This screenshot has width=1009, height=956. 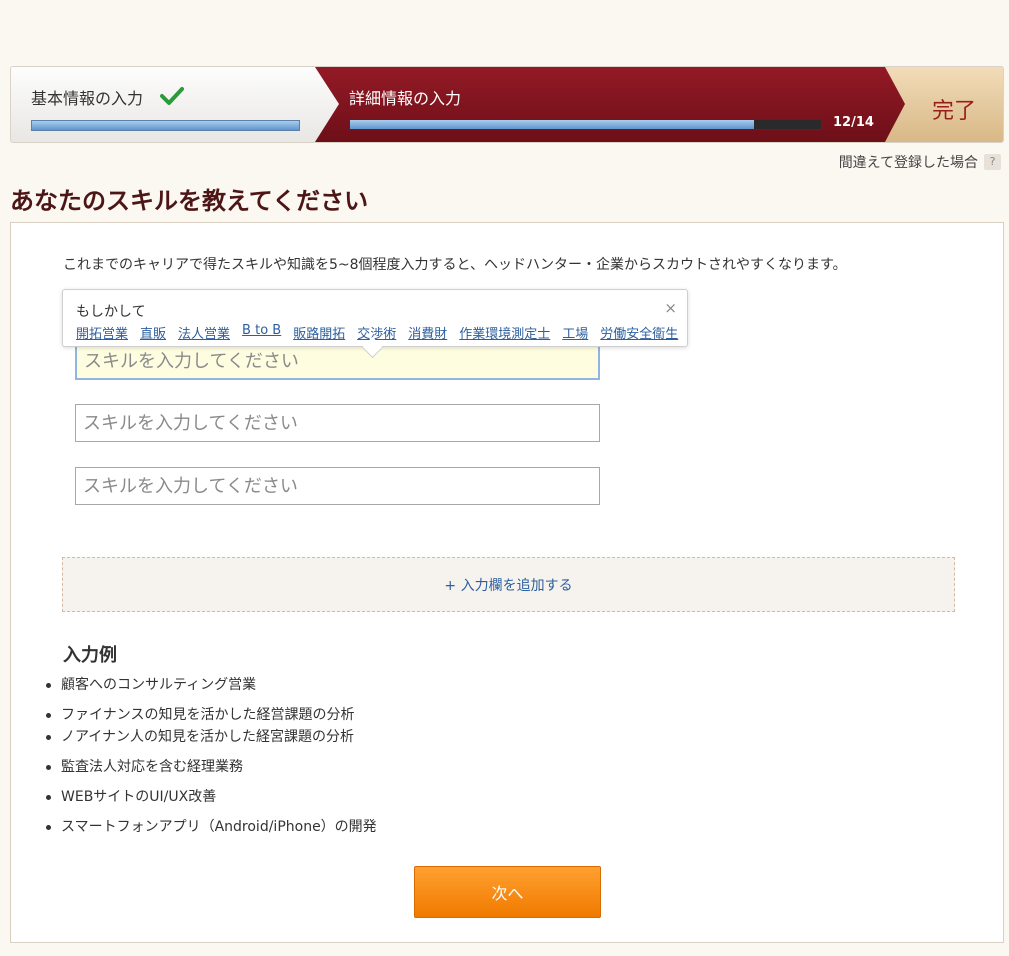 I want to click on help-icon: ?, so click(x=992, y=162).